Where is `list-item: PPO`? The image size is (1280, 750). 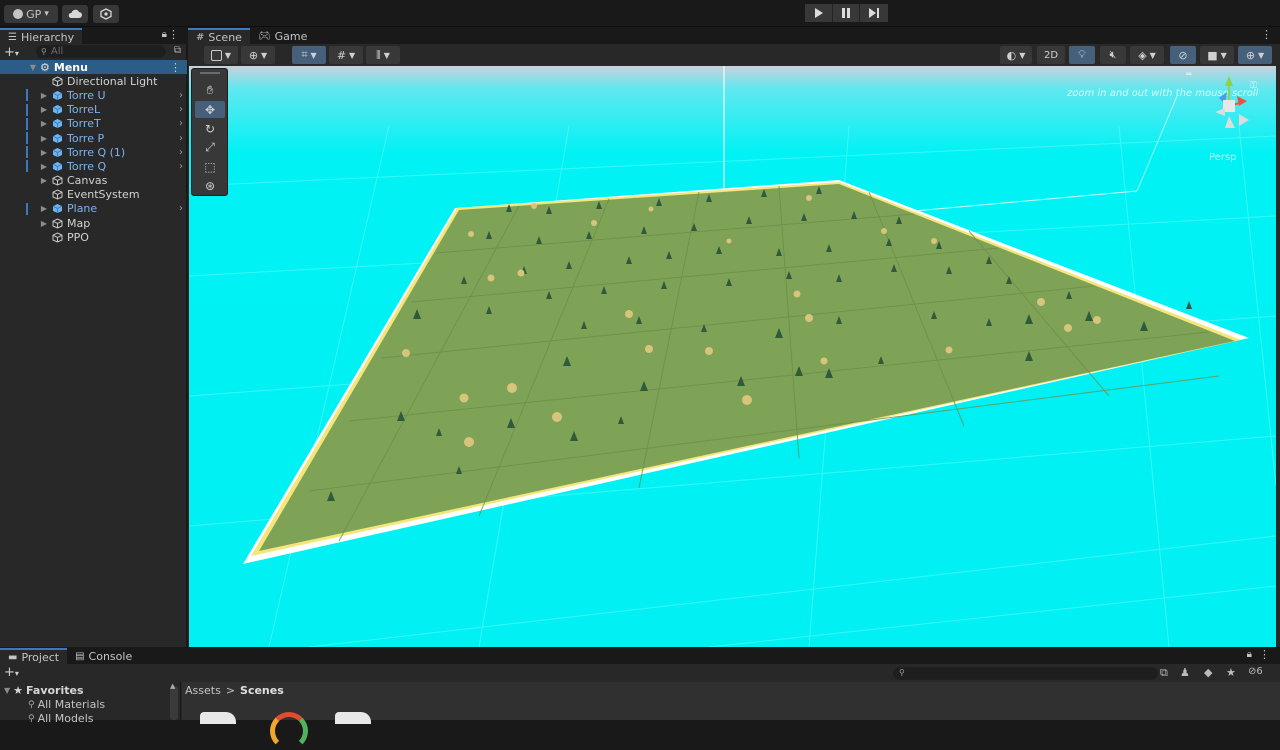
list-item: PPO is located at coordinates (93, 237).